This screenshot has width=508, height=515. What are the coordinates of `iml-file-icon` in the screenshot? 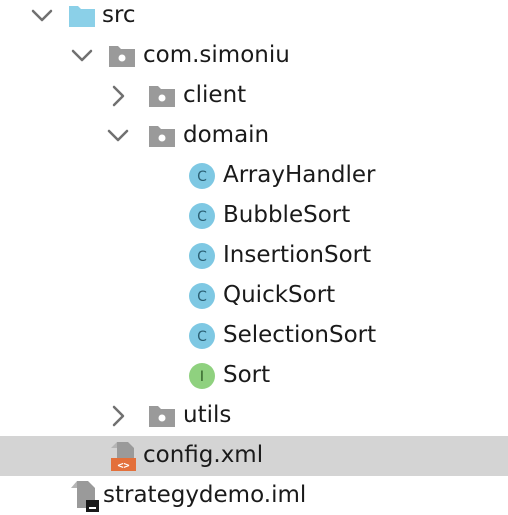 It's located at (85, 496).